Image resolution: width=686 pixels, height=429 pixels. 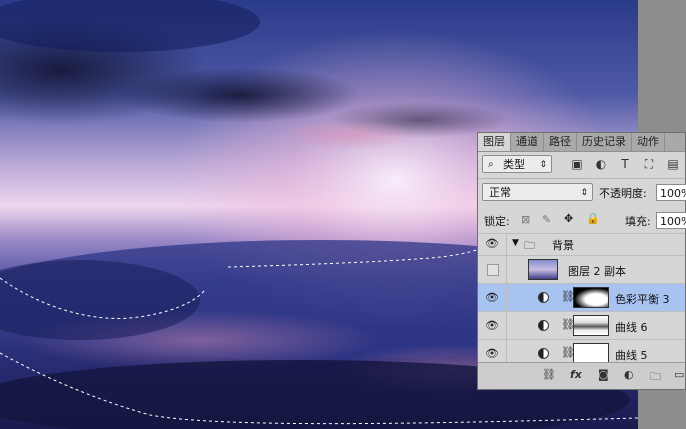 What do you see at coordinates (671, 220) in the screenshot?
I see `fill-input: 100%` at bounding box center [671, 220].